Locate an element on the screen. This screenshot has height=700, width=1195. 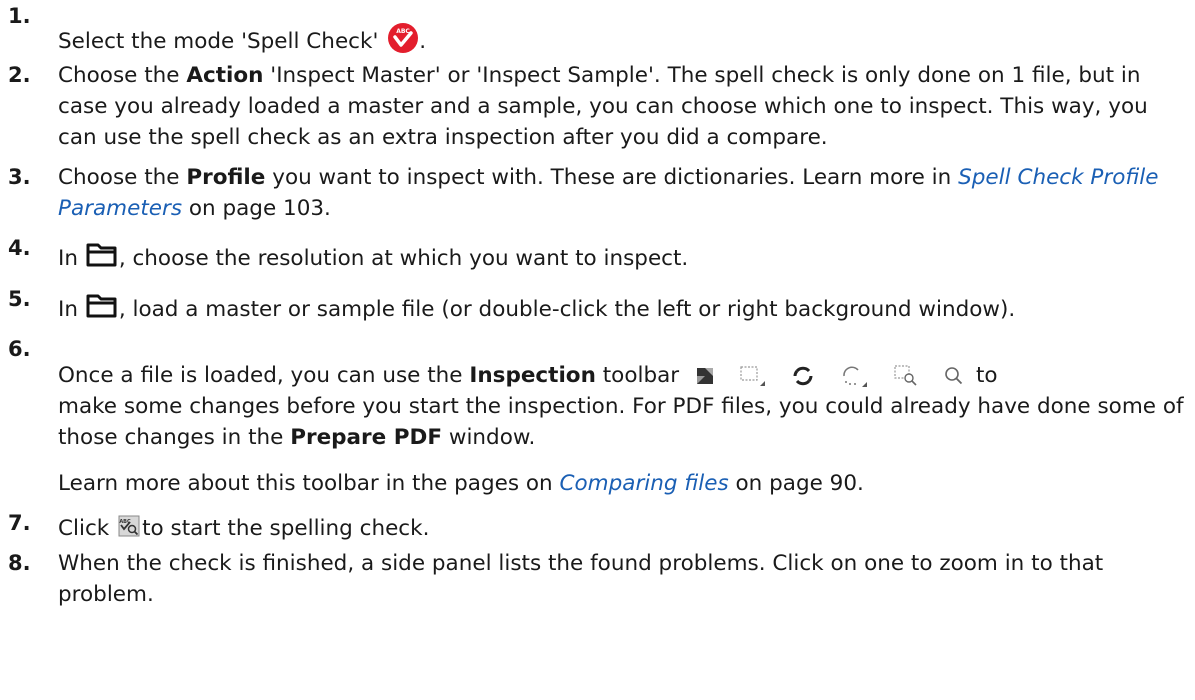
spell-check-mode-icon: ABC is located at coordinates (403, 38).